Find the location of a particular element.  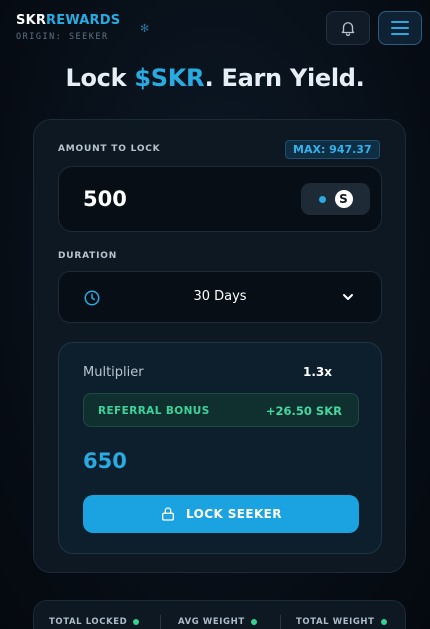

lock-button-label: LOCK SEEKER is located at coordinates (234, 514).